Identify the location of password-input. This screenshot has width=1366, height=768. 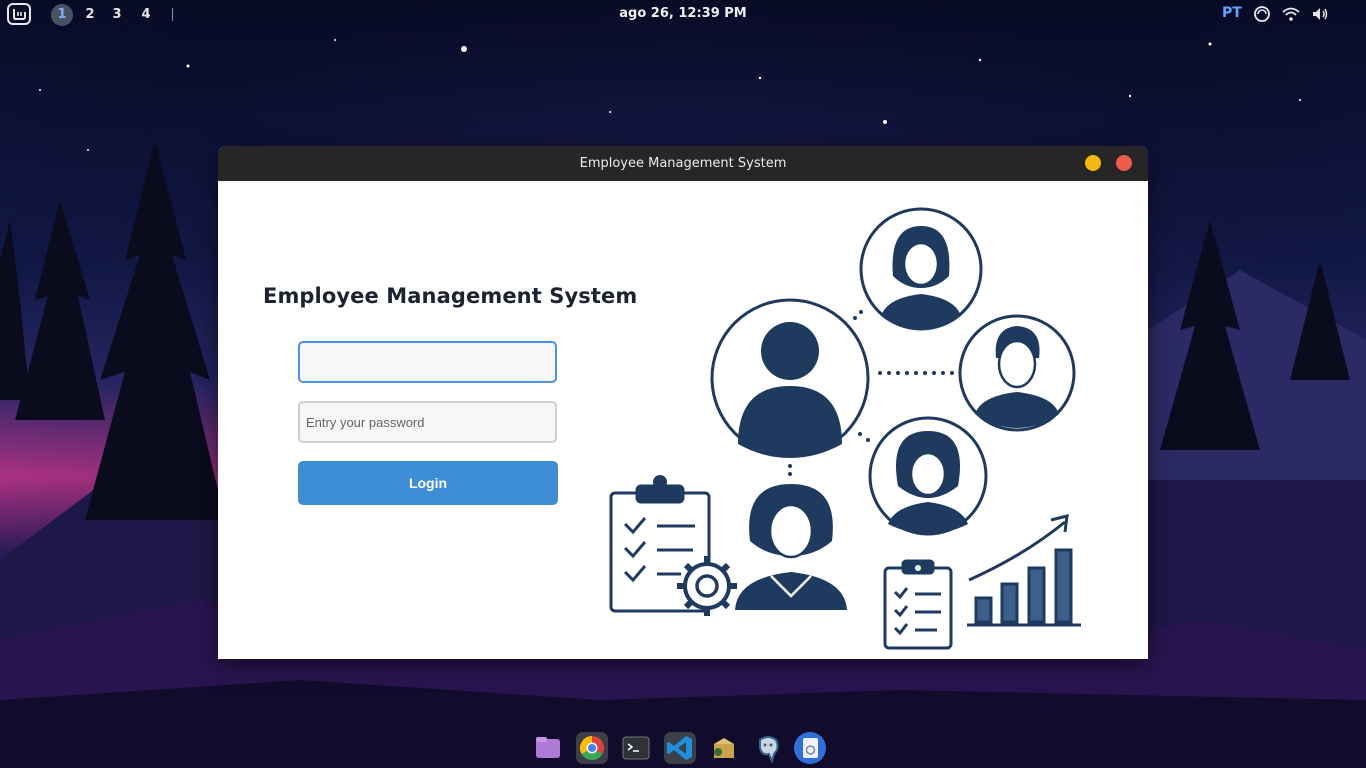
(427, 422).